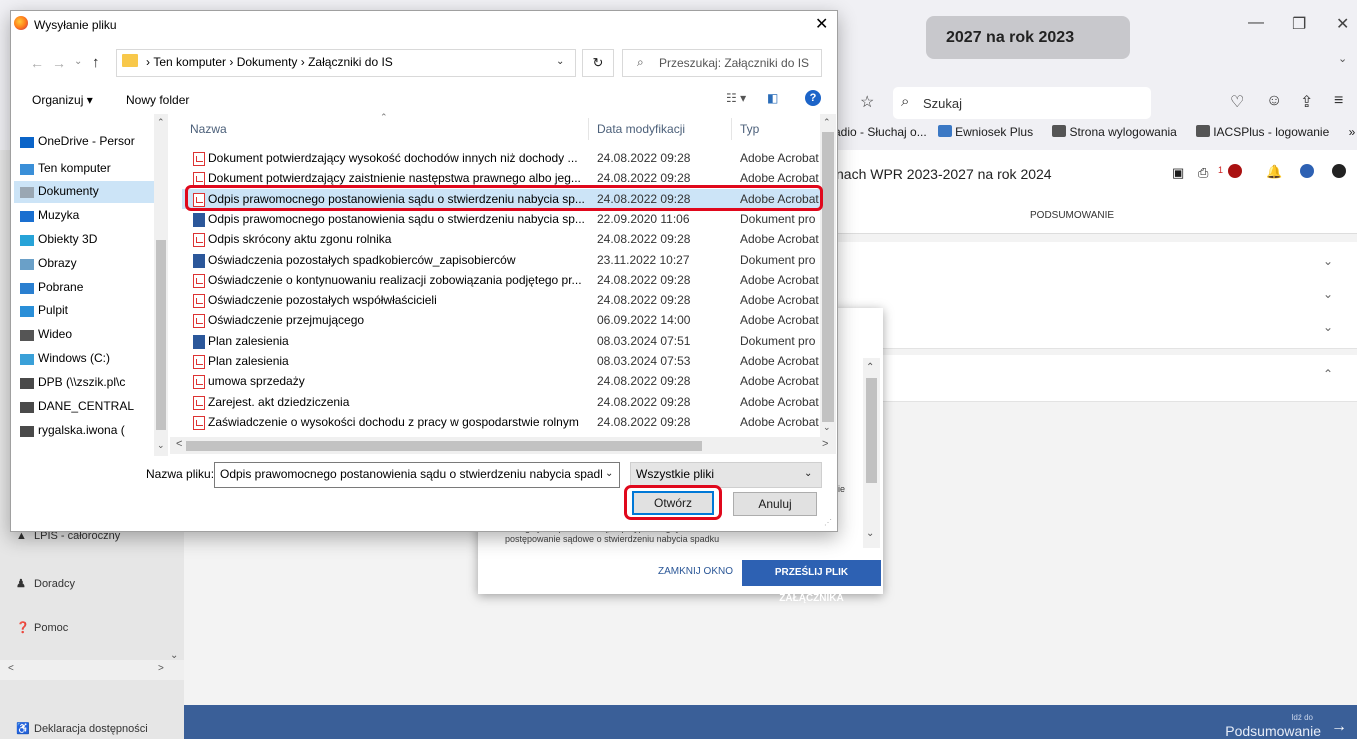  I want to click on breadcrumb-item: Załączniki do IS, so click(350, 62).